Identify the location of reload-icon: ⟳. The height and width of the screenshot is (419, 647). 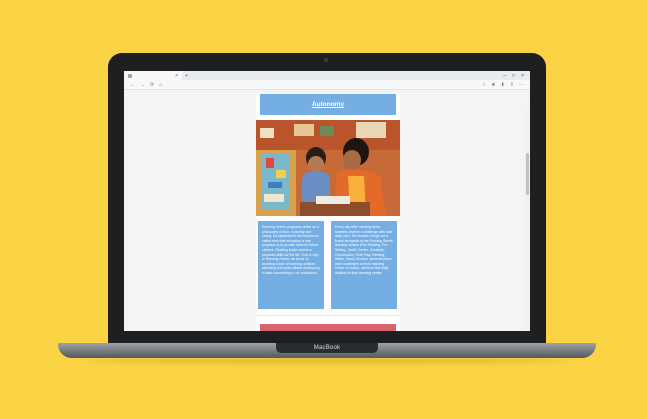
(152, 85).